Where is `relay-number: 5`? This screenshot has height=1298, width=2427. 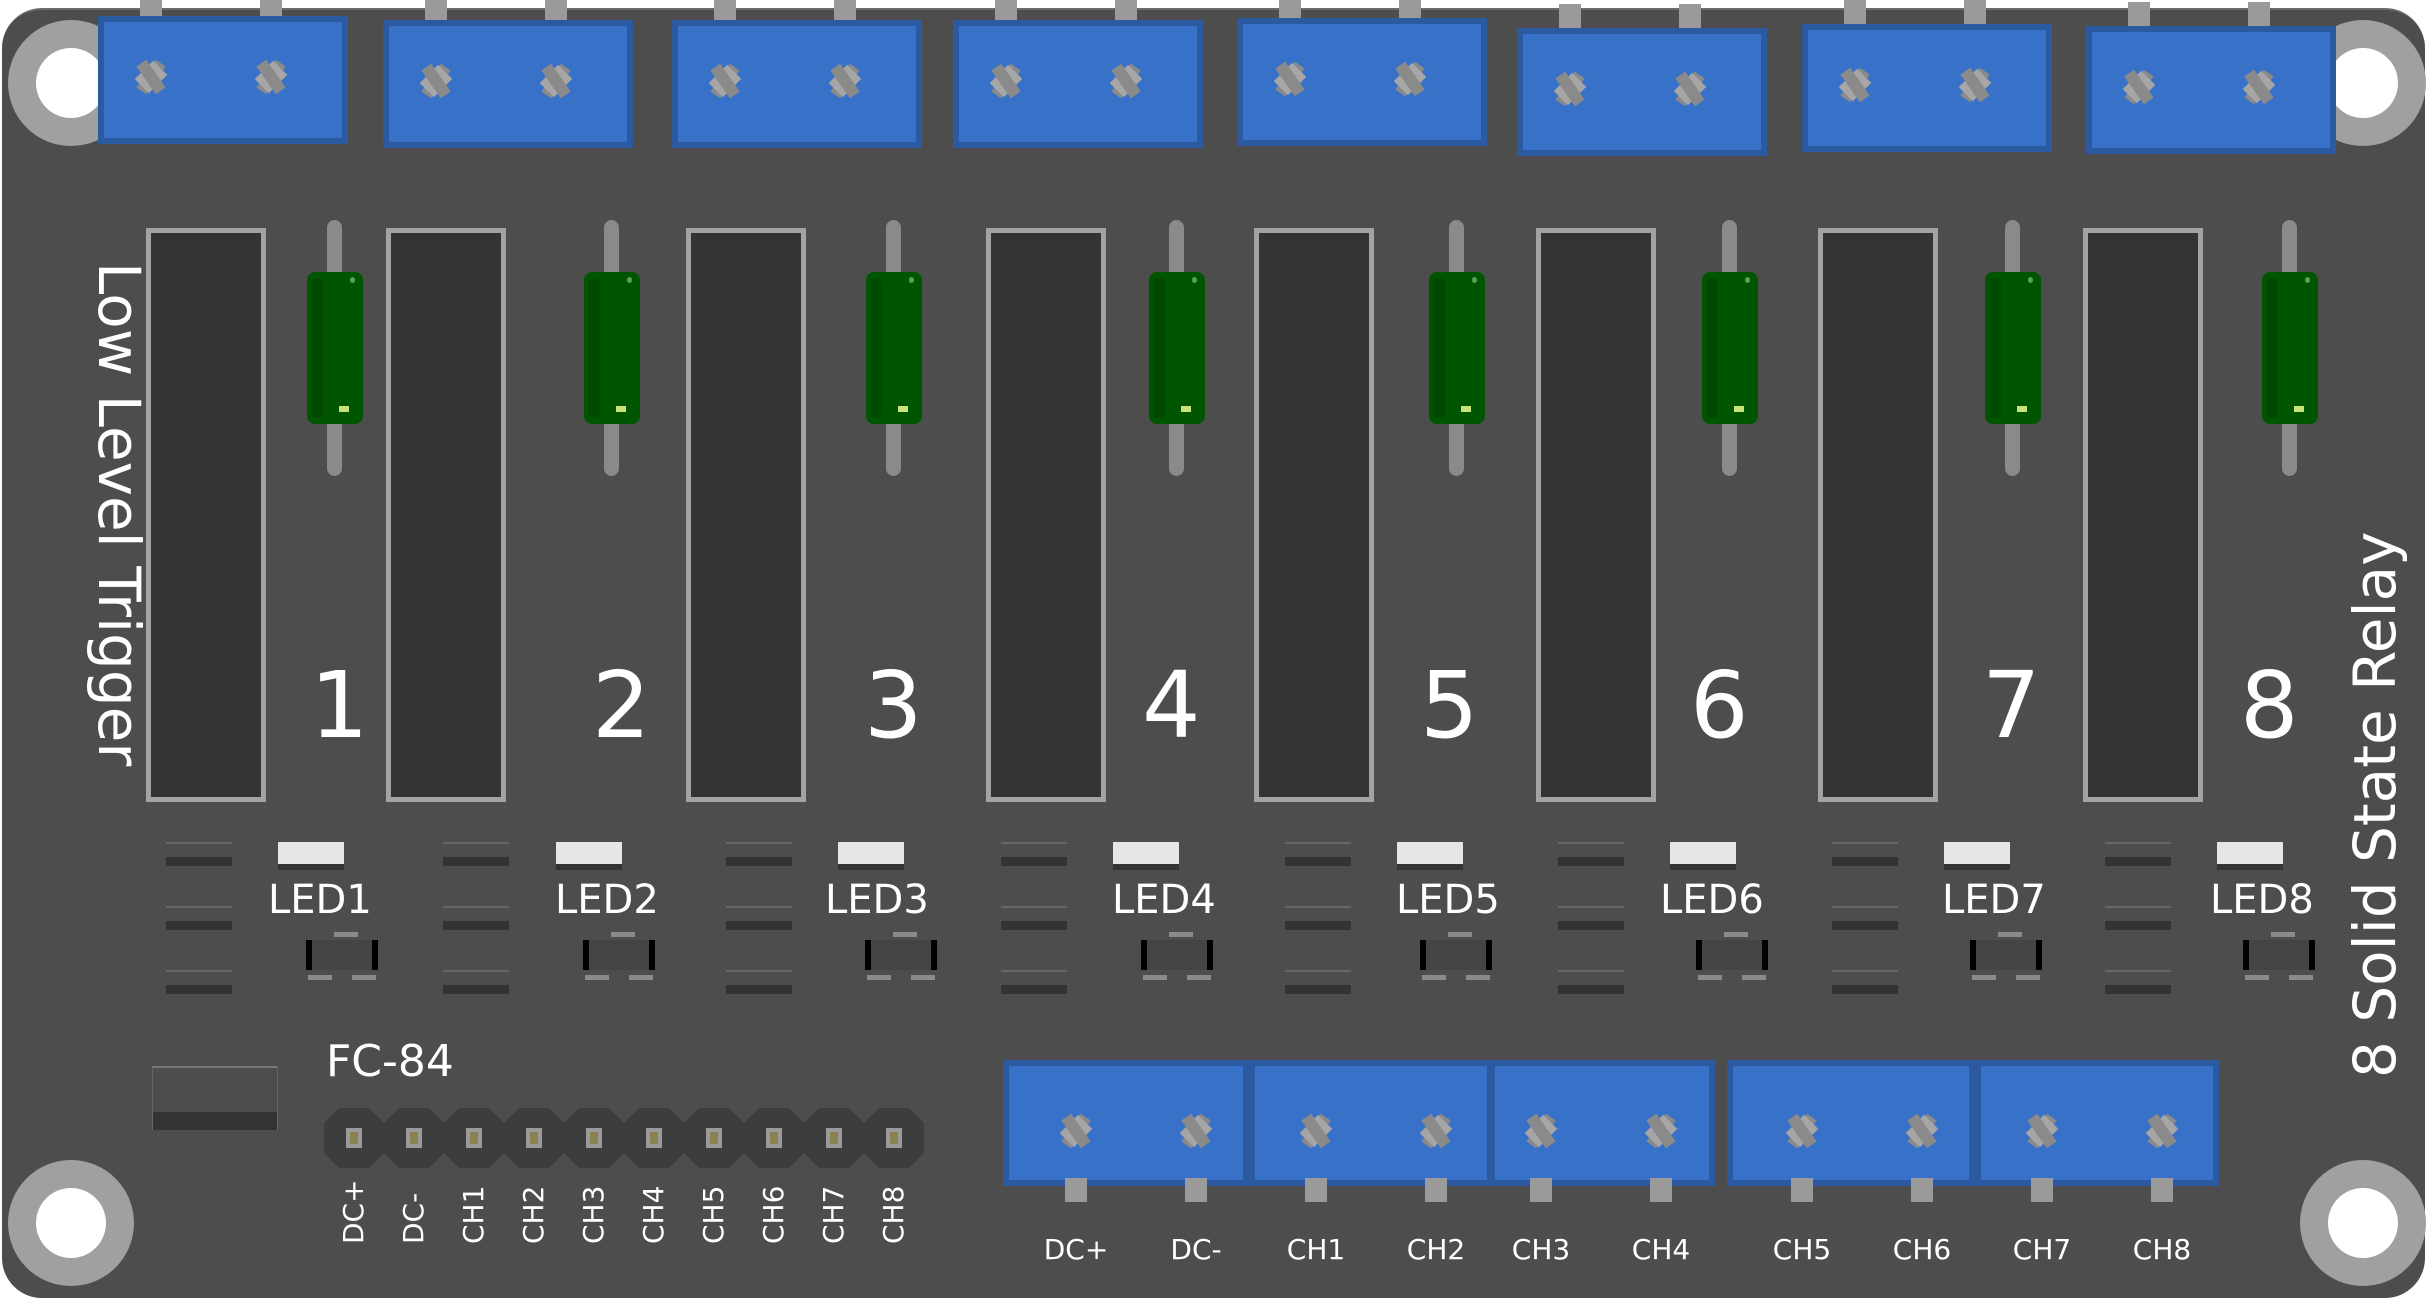 relay-number: 5 is located at coordinates (1449, 705).